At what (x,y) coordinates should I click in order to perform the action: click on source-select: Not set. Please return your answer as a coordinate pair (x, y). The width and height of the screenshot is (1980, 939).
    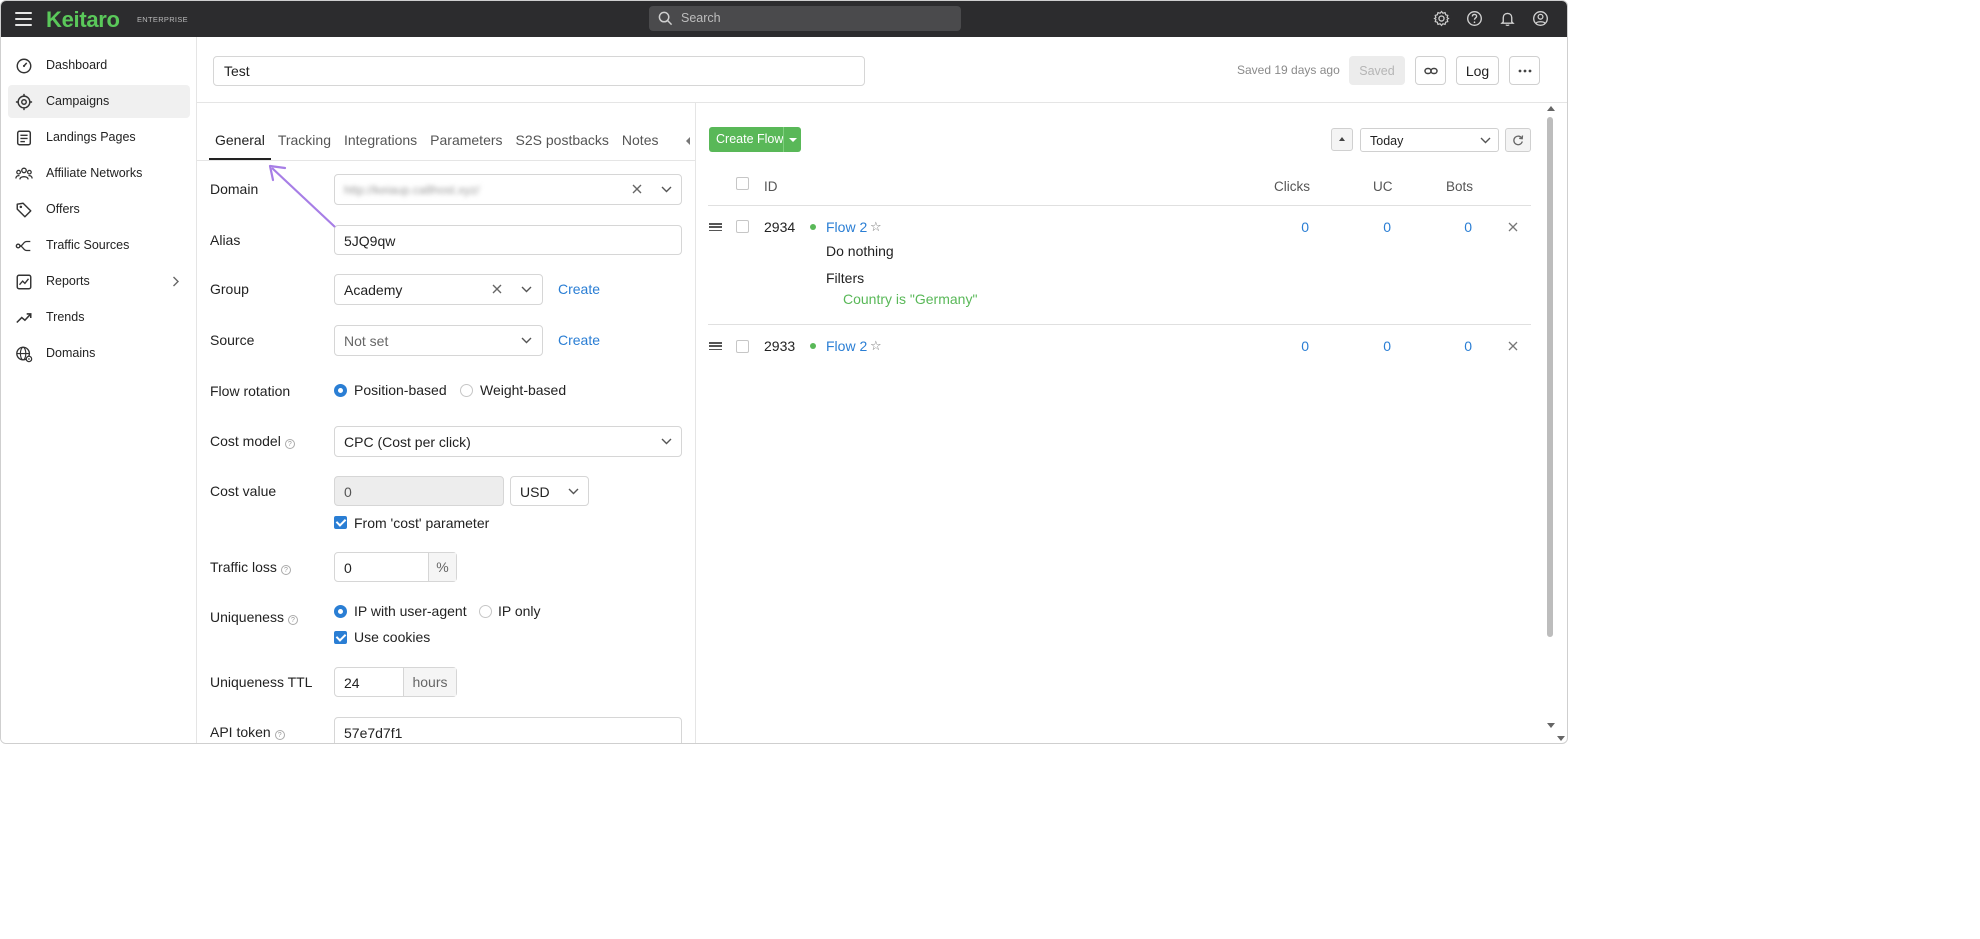
    Looking at the image, I should click on (438, 340).